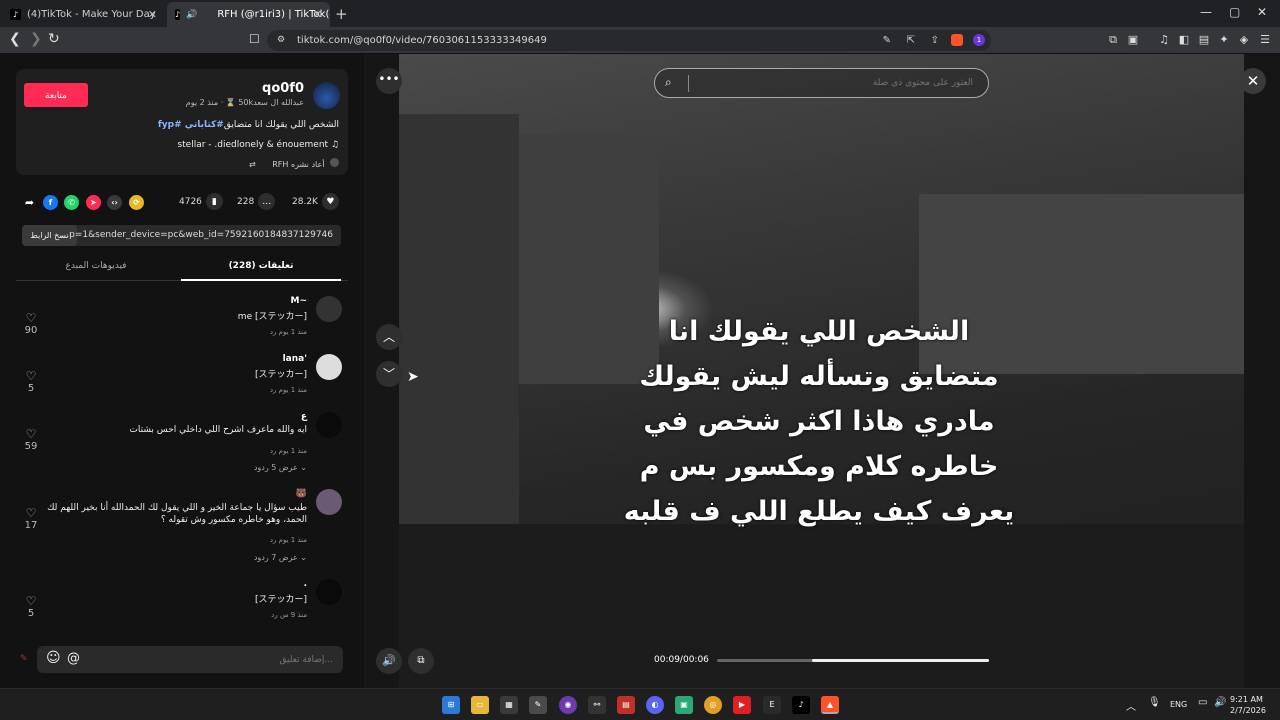 The image size is (1280, 720). I want to click on translate-icon: ✎, so click(887, 40).